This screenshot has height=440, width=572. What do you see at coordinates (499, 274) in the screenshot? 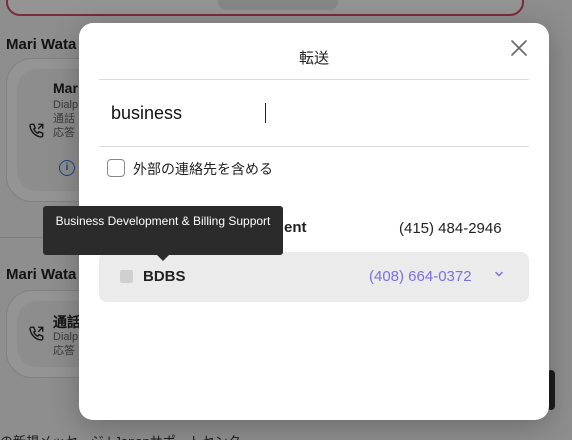
I see `chevron-down-icon` at bounding box center [499, 274].